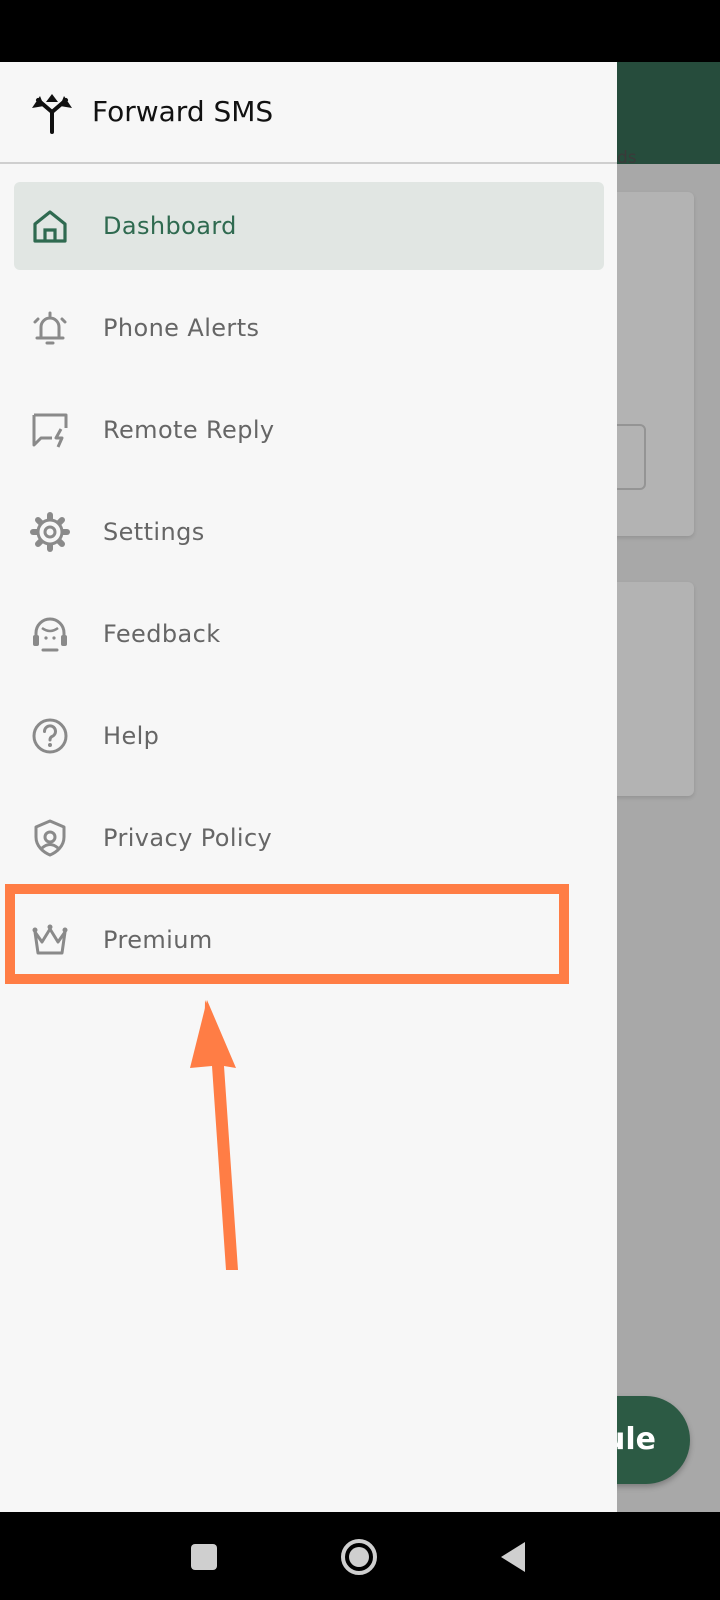 The width and height of the screenshot is (720, 1600). What do you see at coordinates (50, 328) in the screenshot?
I see `bell-alert-icon` at bounding box center [50, 328].